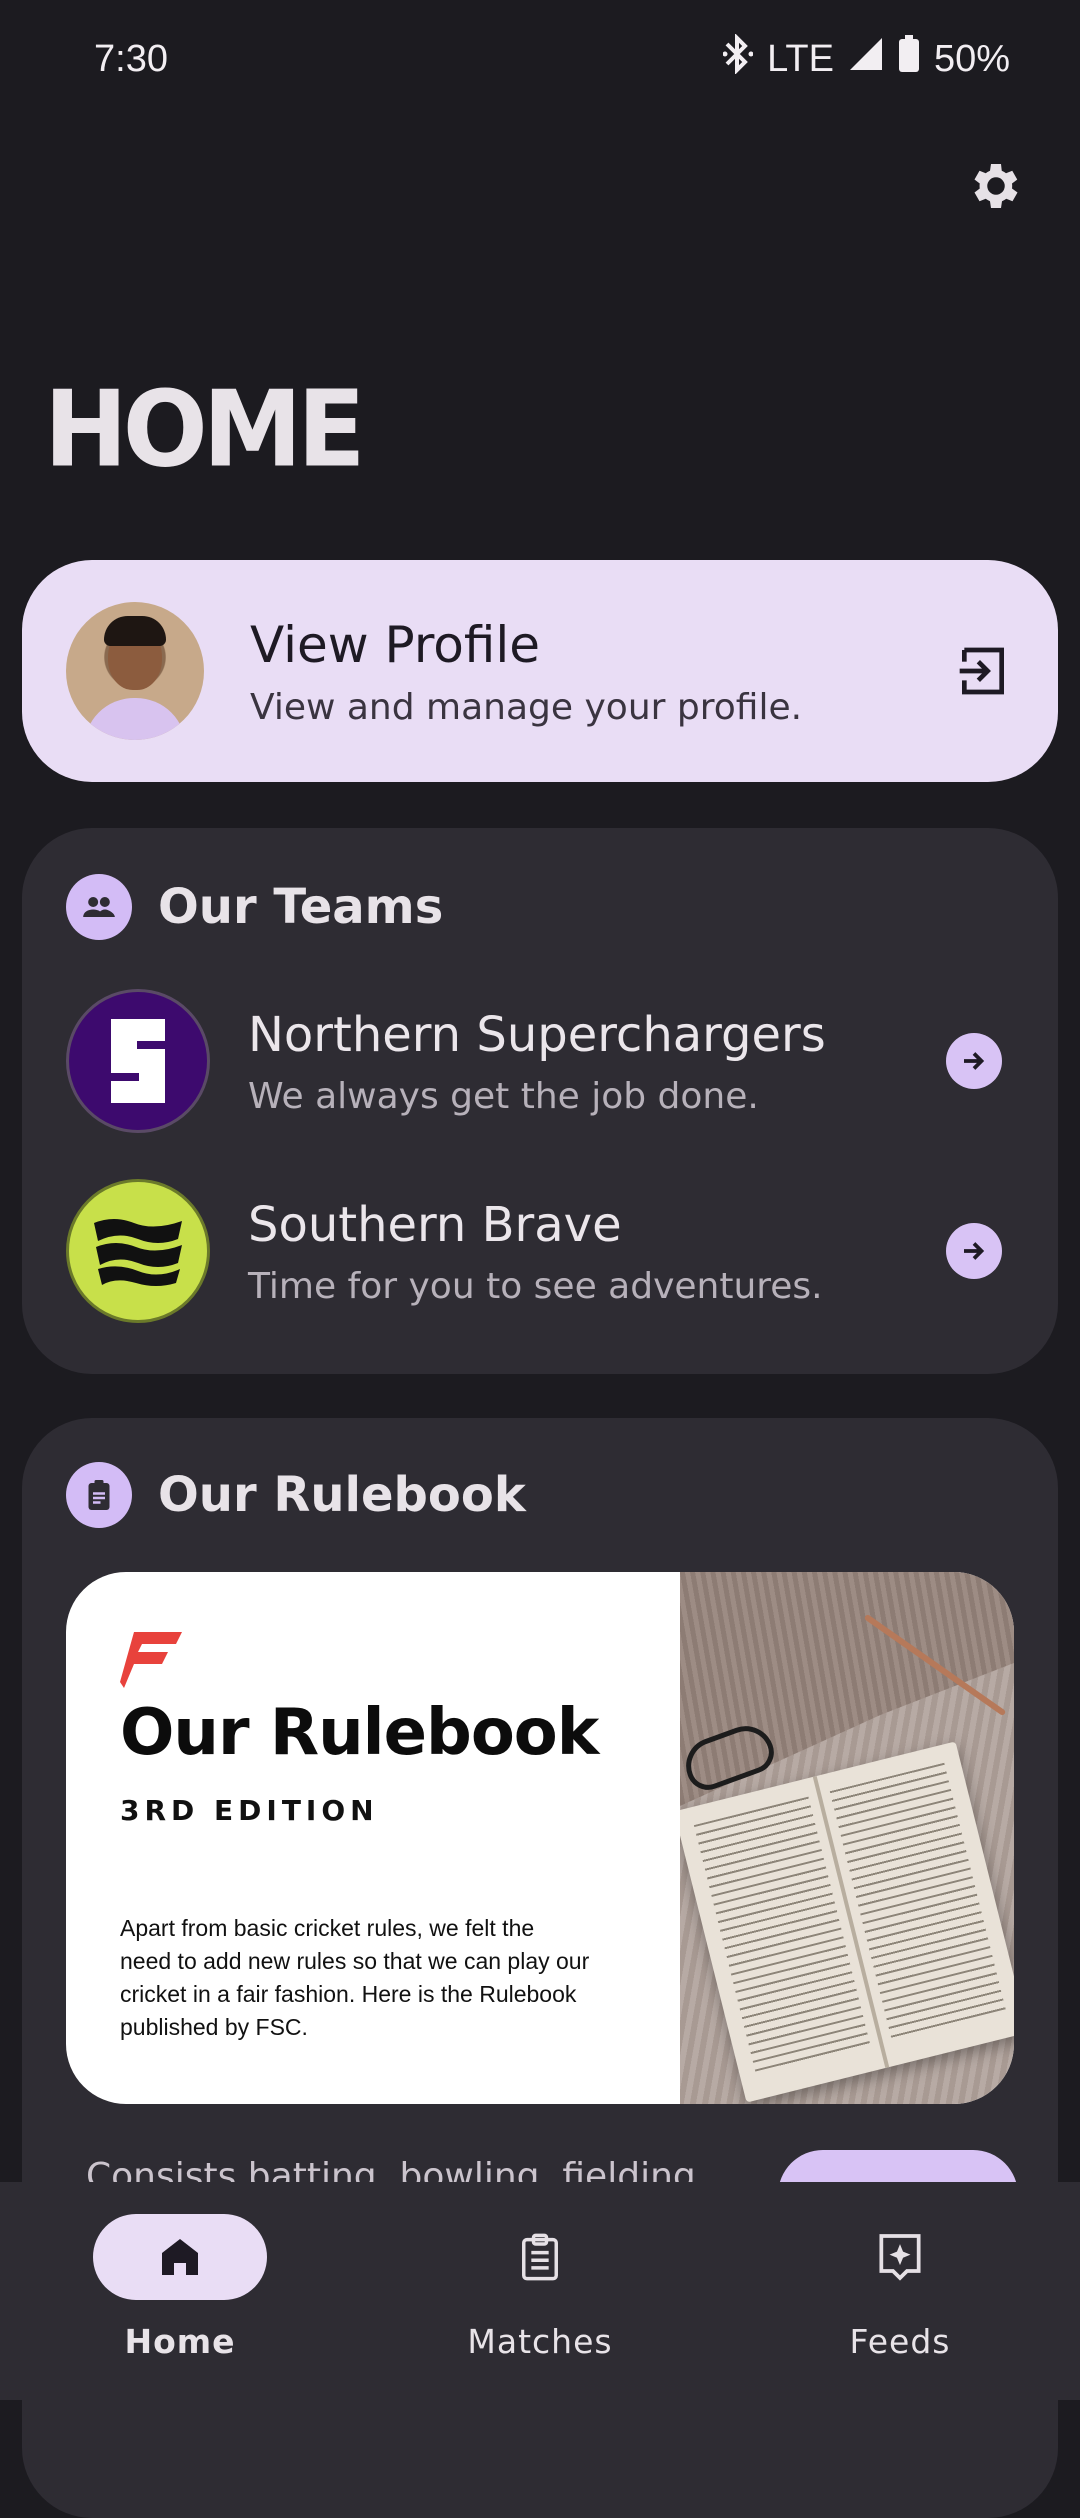 This screenshot has width=1080, height=2518. I want to click on nav-matches: Matches, so click(540, 2291).